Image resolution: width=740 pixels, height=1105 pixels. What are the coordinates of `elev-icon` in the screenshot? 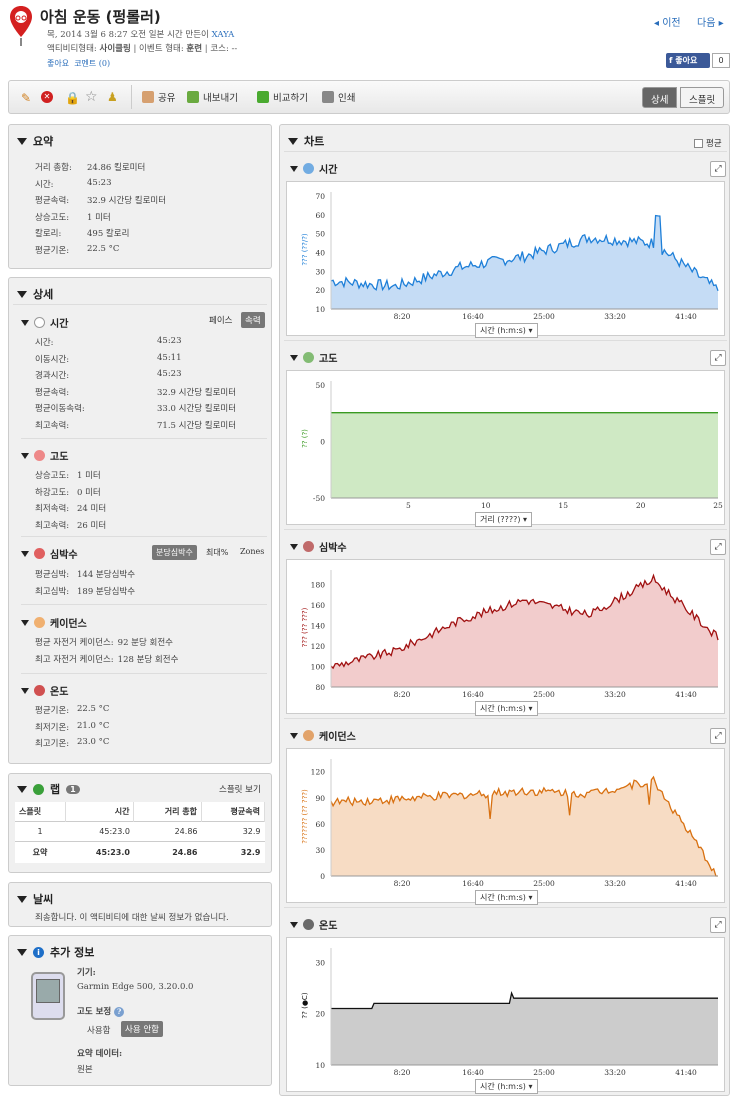 It's located at (308, 357).